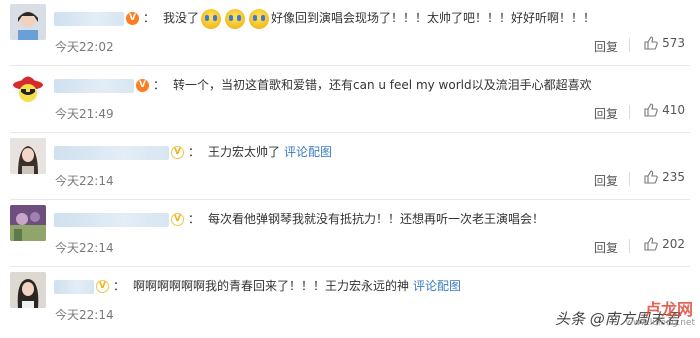 Image resolution: width=700 pixels, height=338 pixels. Describe the element at coordinates (244, 152) in the screenshot. I see `comment-text: 王力宏太帅了` at that location.